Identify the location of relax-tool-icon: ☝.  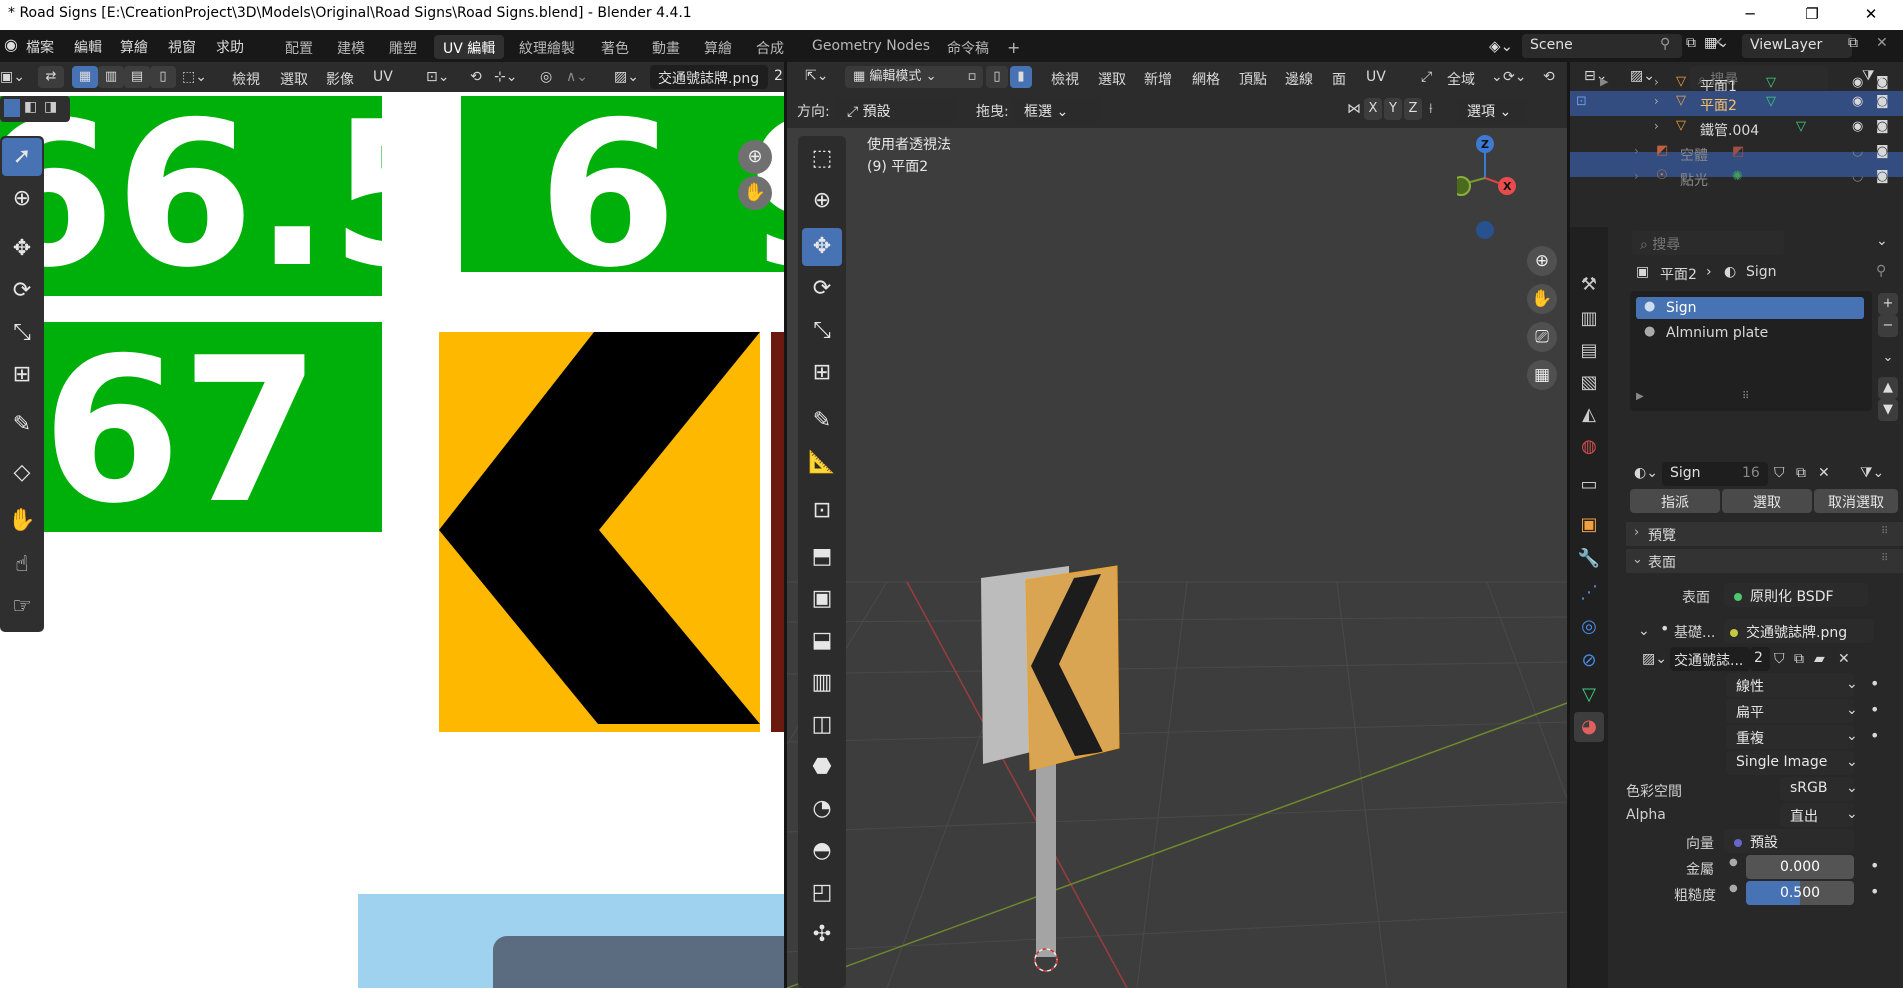
(22, 565).